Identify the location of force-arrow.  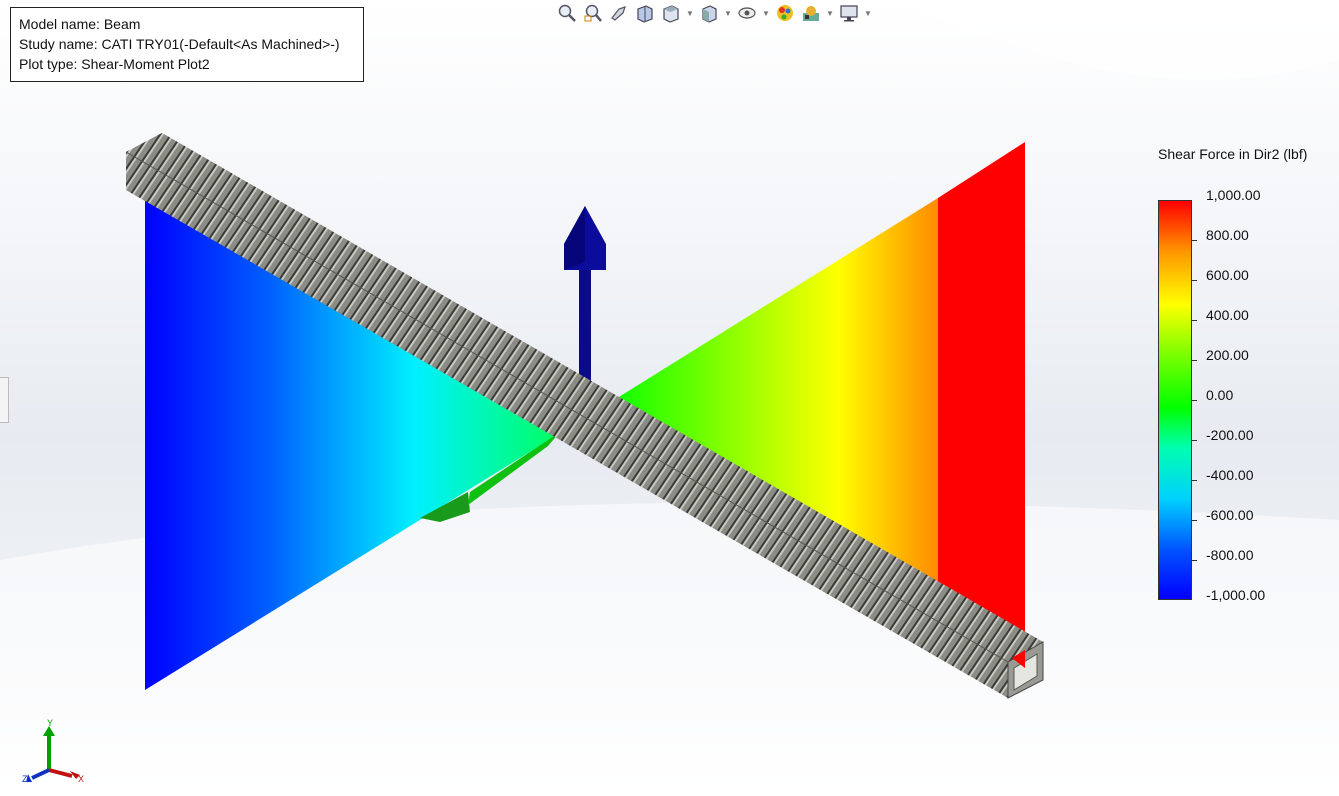
(585, 296).